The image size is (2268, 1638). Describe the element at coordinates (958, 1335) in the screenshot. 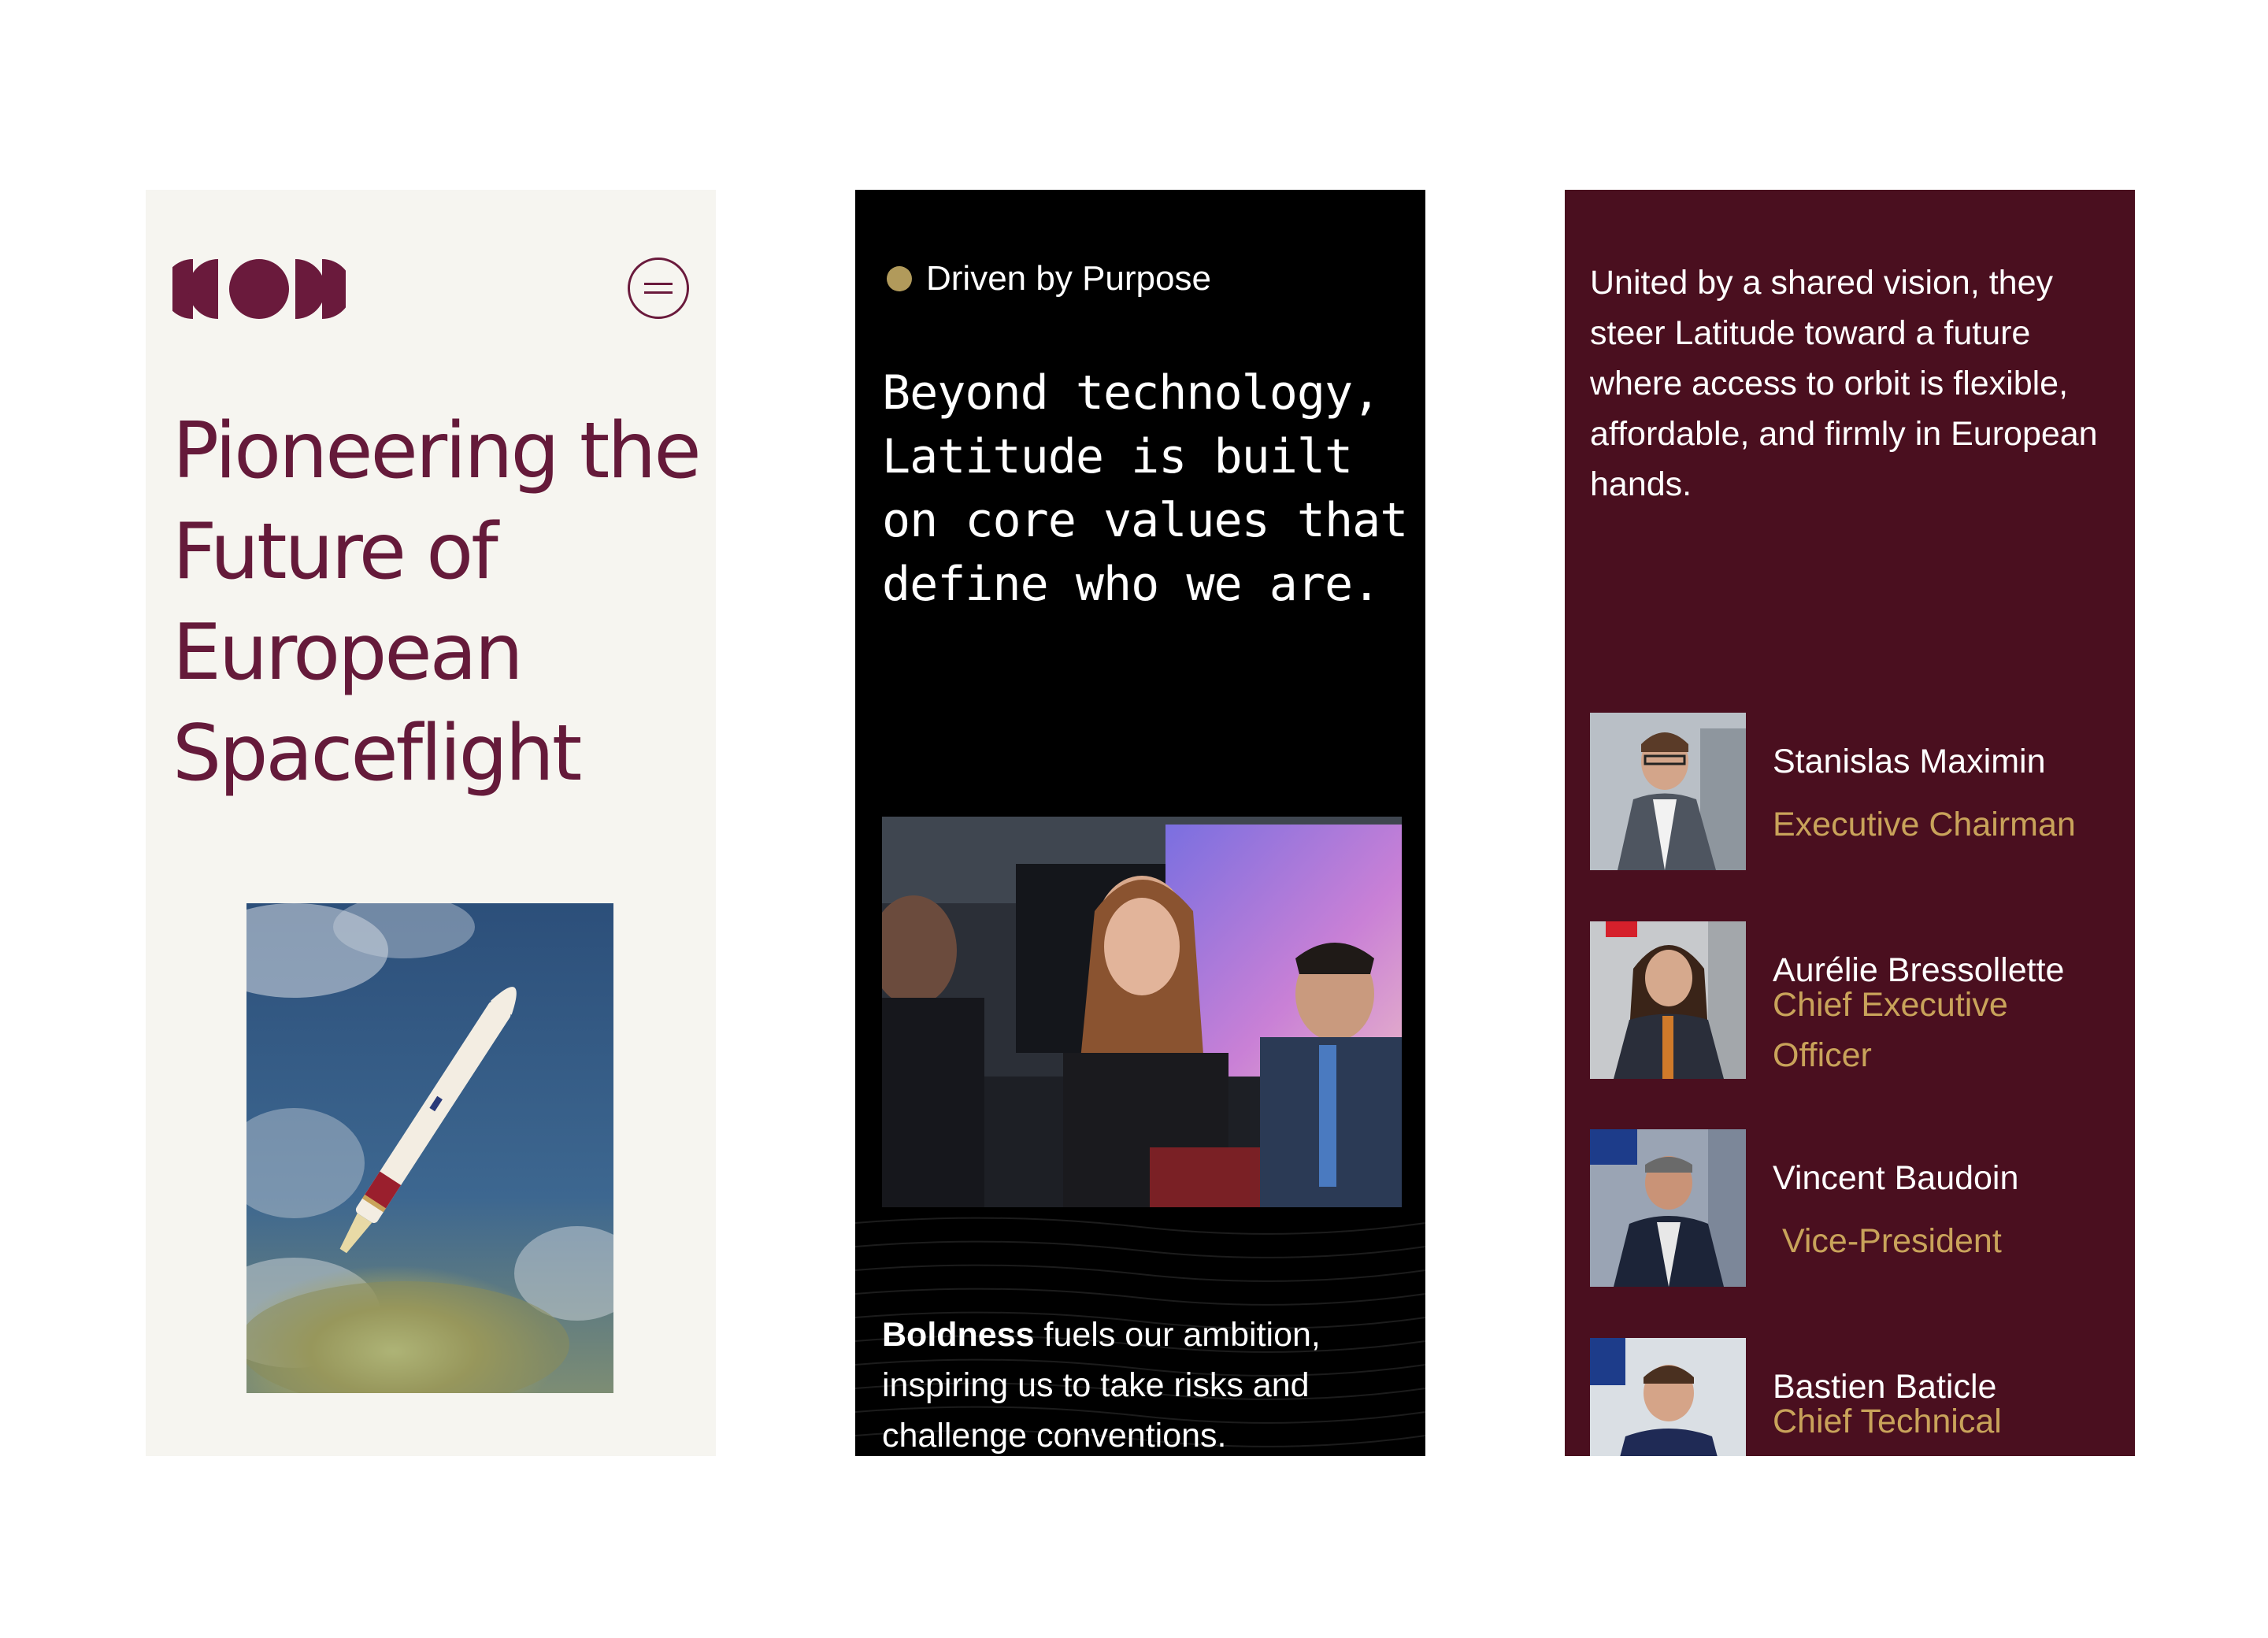

I see `values-body-bold: Boldness` at that location.